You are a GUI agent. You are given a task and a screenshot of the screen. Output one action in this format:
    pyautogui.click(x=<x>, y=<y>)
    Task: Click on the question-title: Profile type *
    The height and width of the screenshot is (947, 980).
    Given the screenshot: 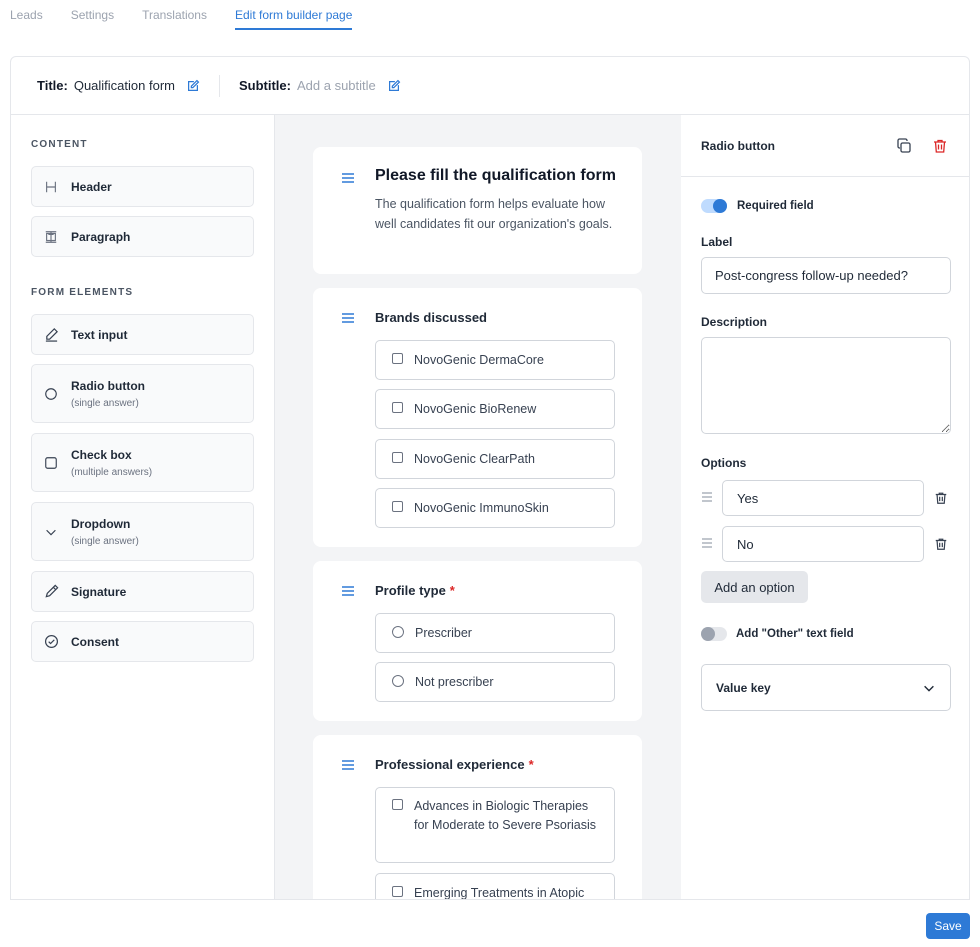 What is the action you would take?
    pyautogui.click(x=415, y=590)
    